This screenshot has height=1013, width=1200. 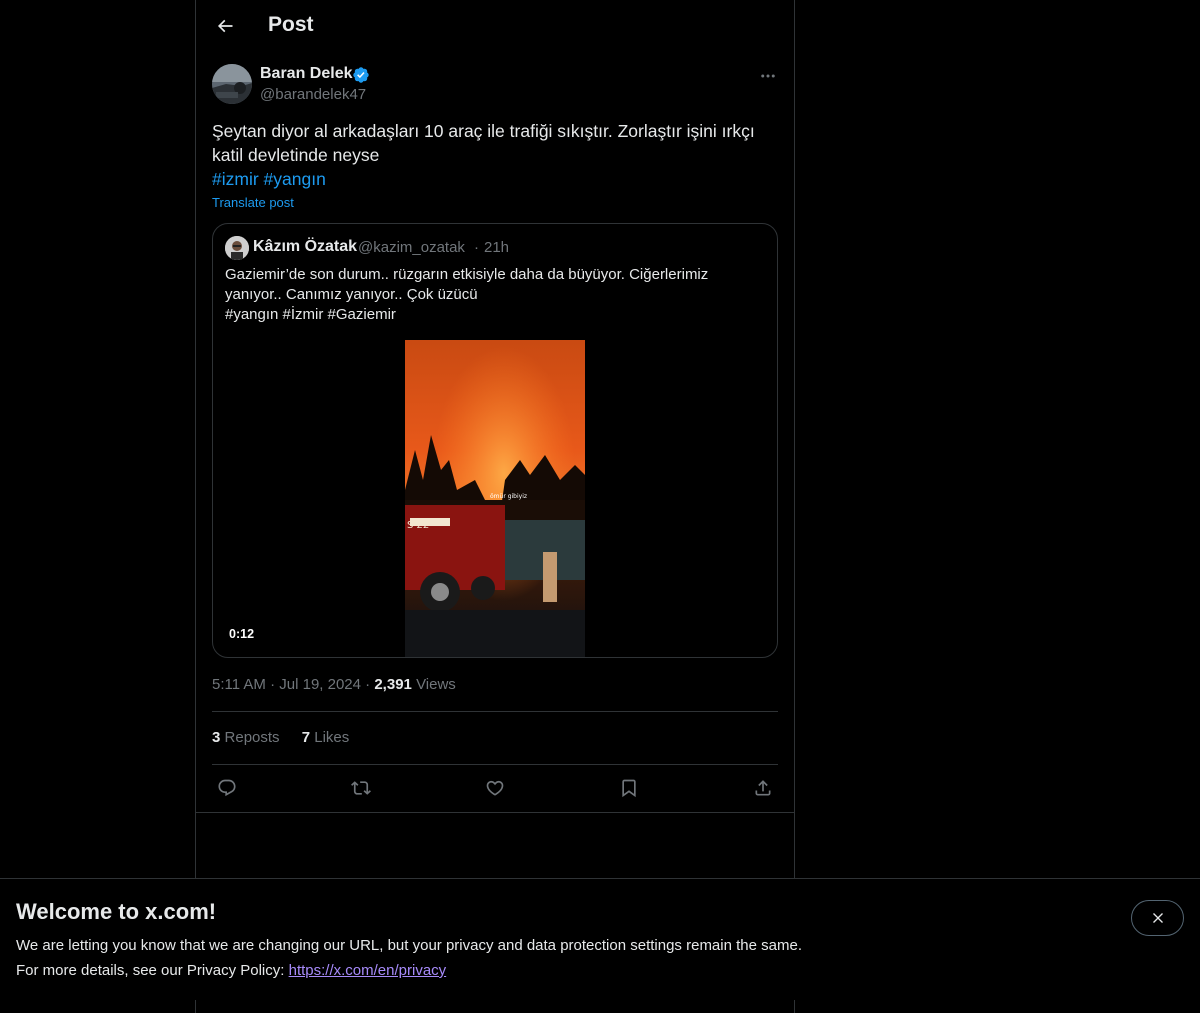 I want to click on reposts-stat: 3 Reposts, so click(x=248, y=737).